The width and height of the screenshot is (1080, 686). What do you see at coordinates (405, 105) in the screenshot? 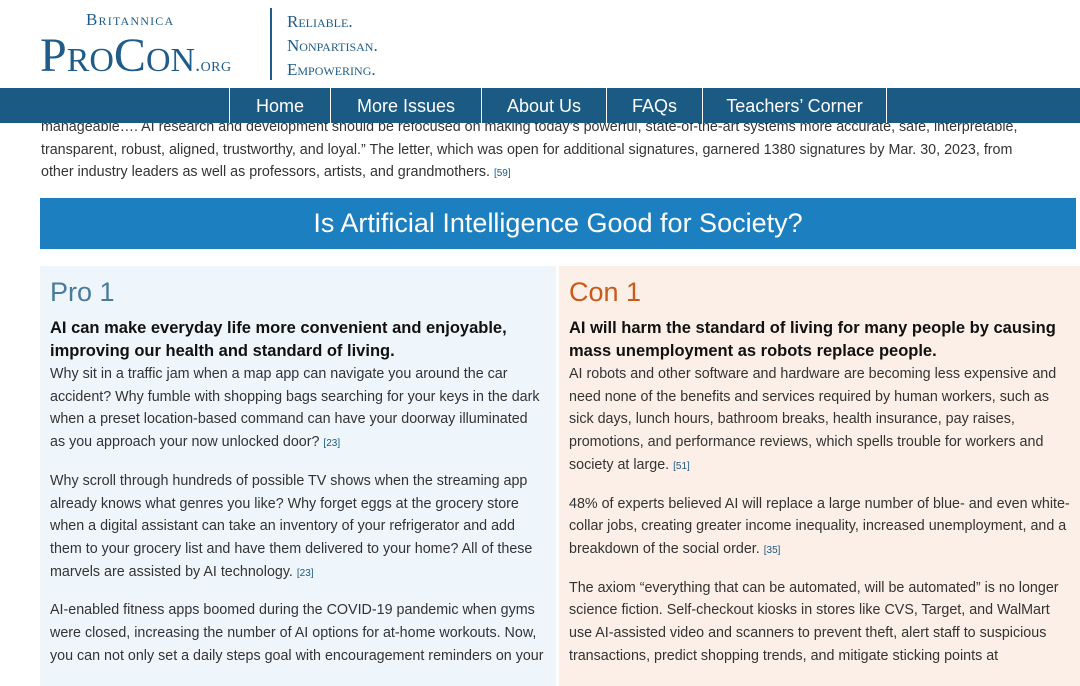
I see `nav-item-more-issues: More Issues` at bounding box center [405, 105].